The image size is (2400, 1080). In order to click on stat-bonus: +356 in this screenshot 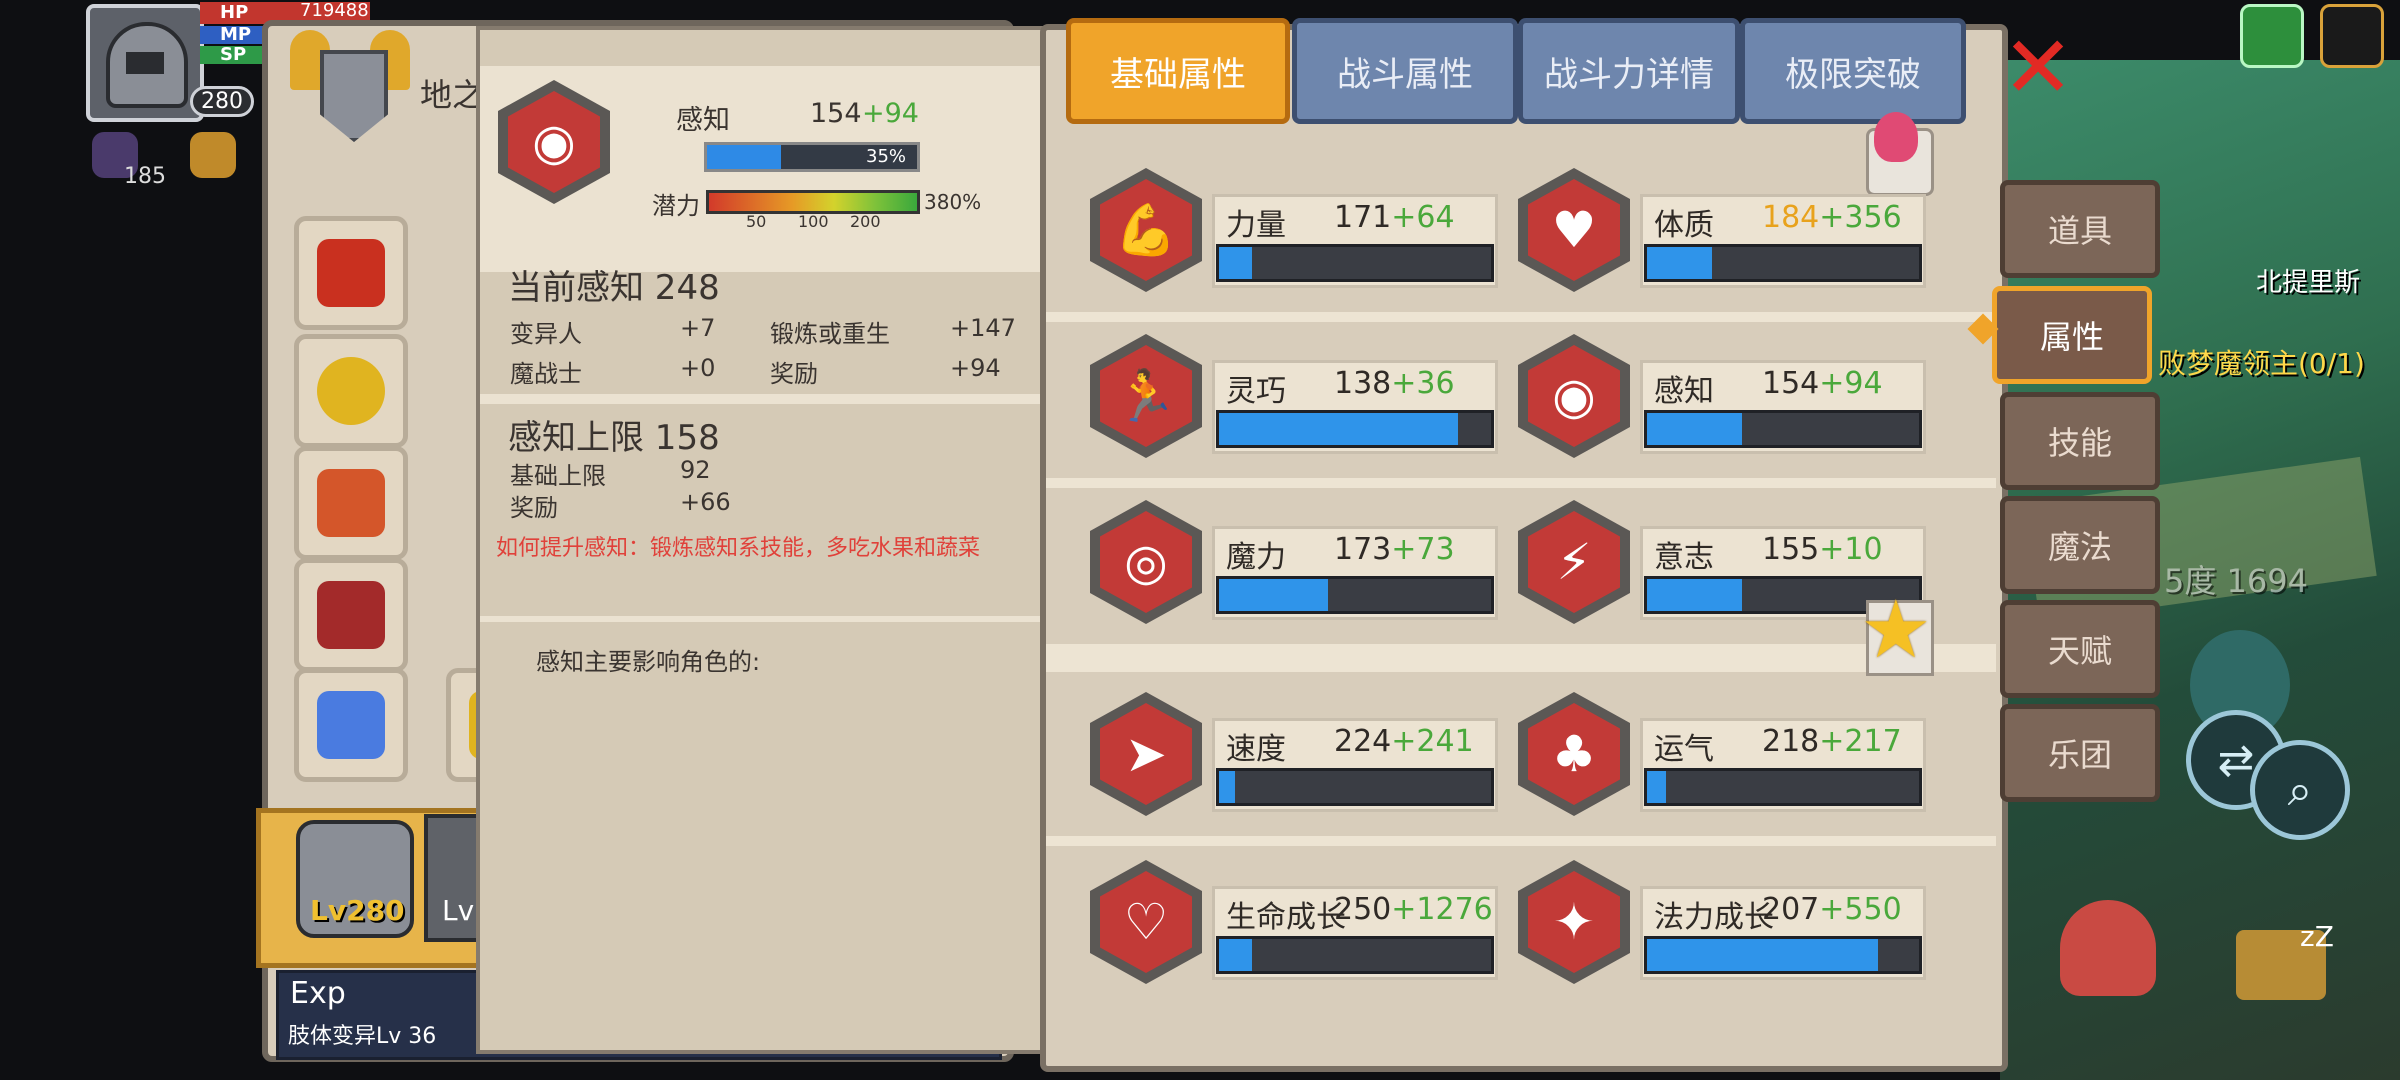, I will do `click(1860, 217)`.